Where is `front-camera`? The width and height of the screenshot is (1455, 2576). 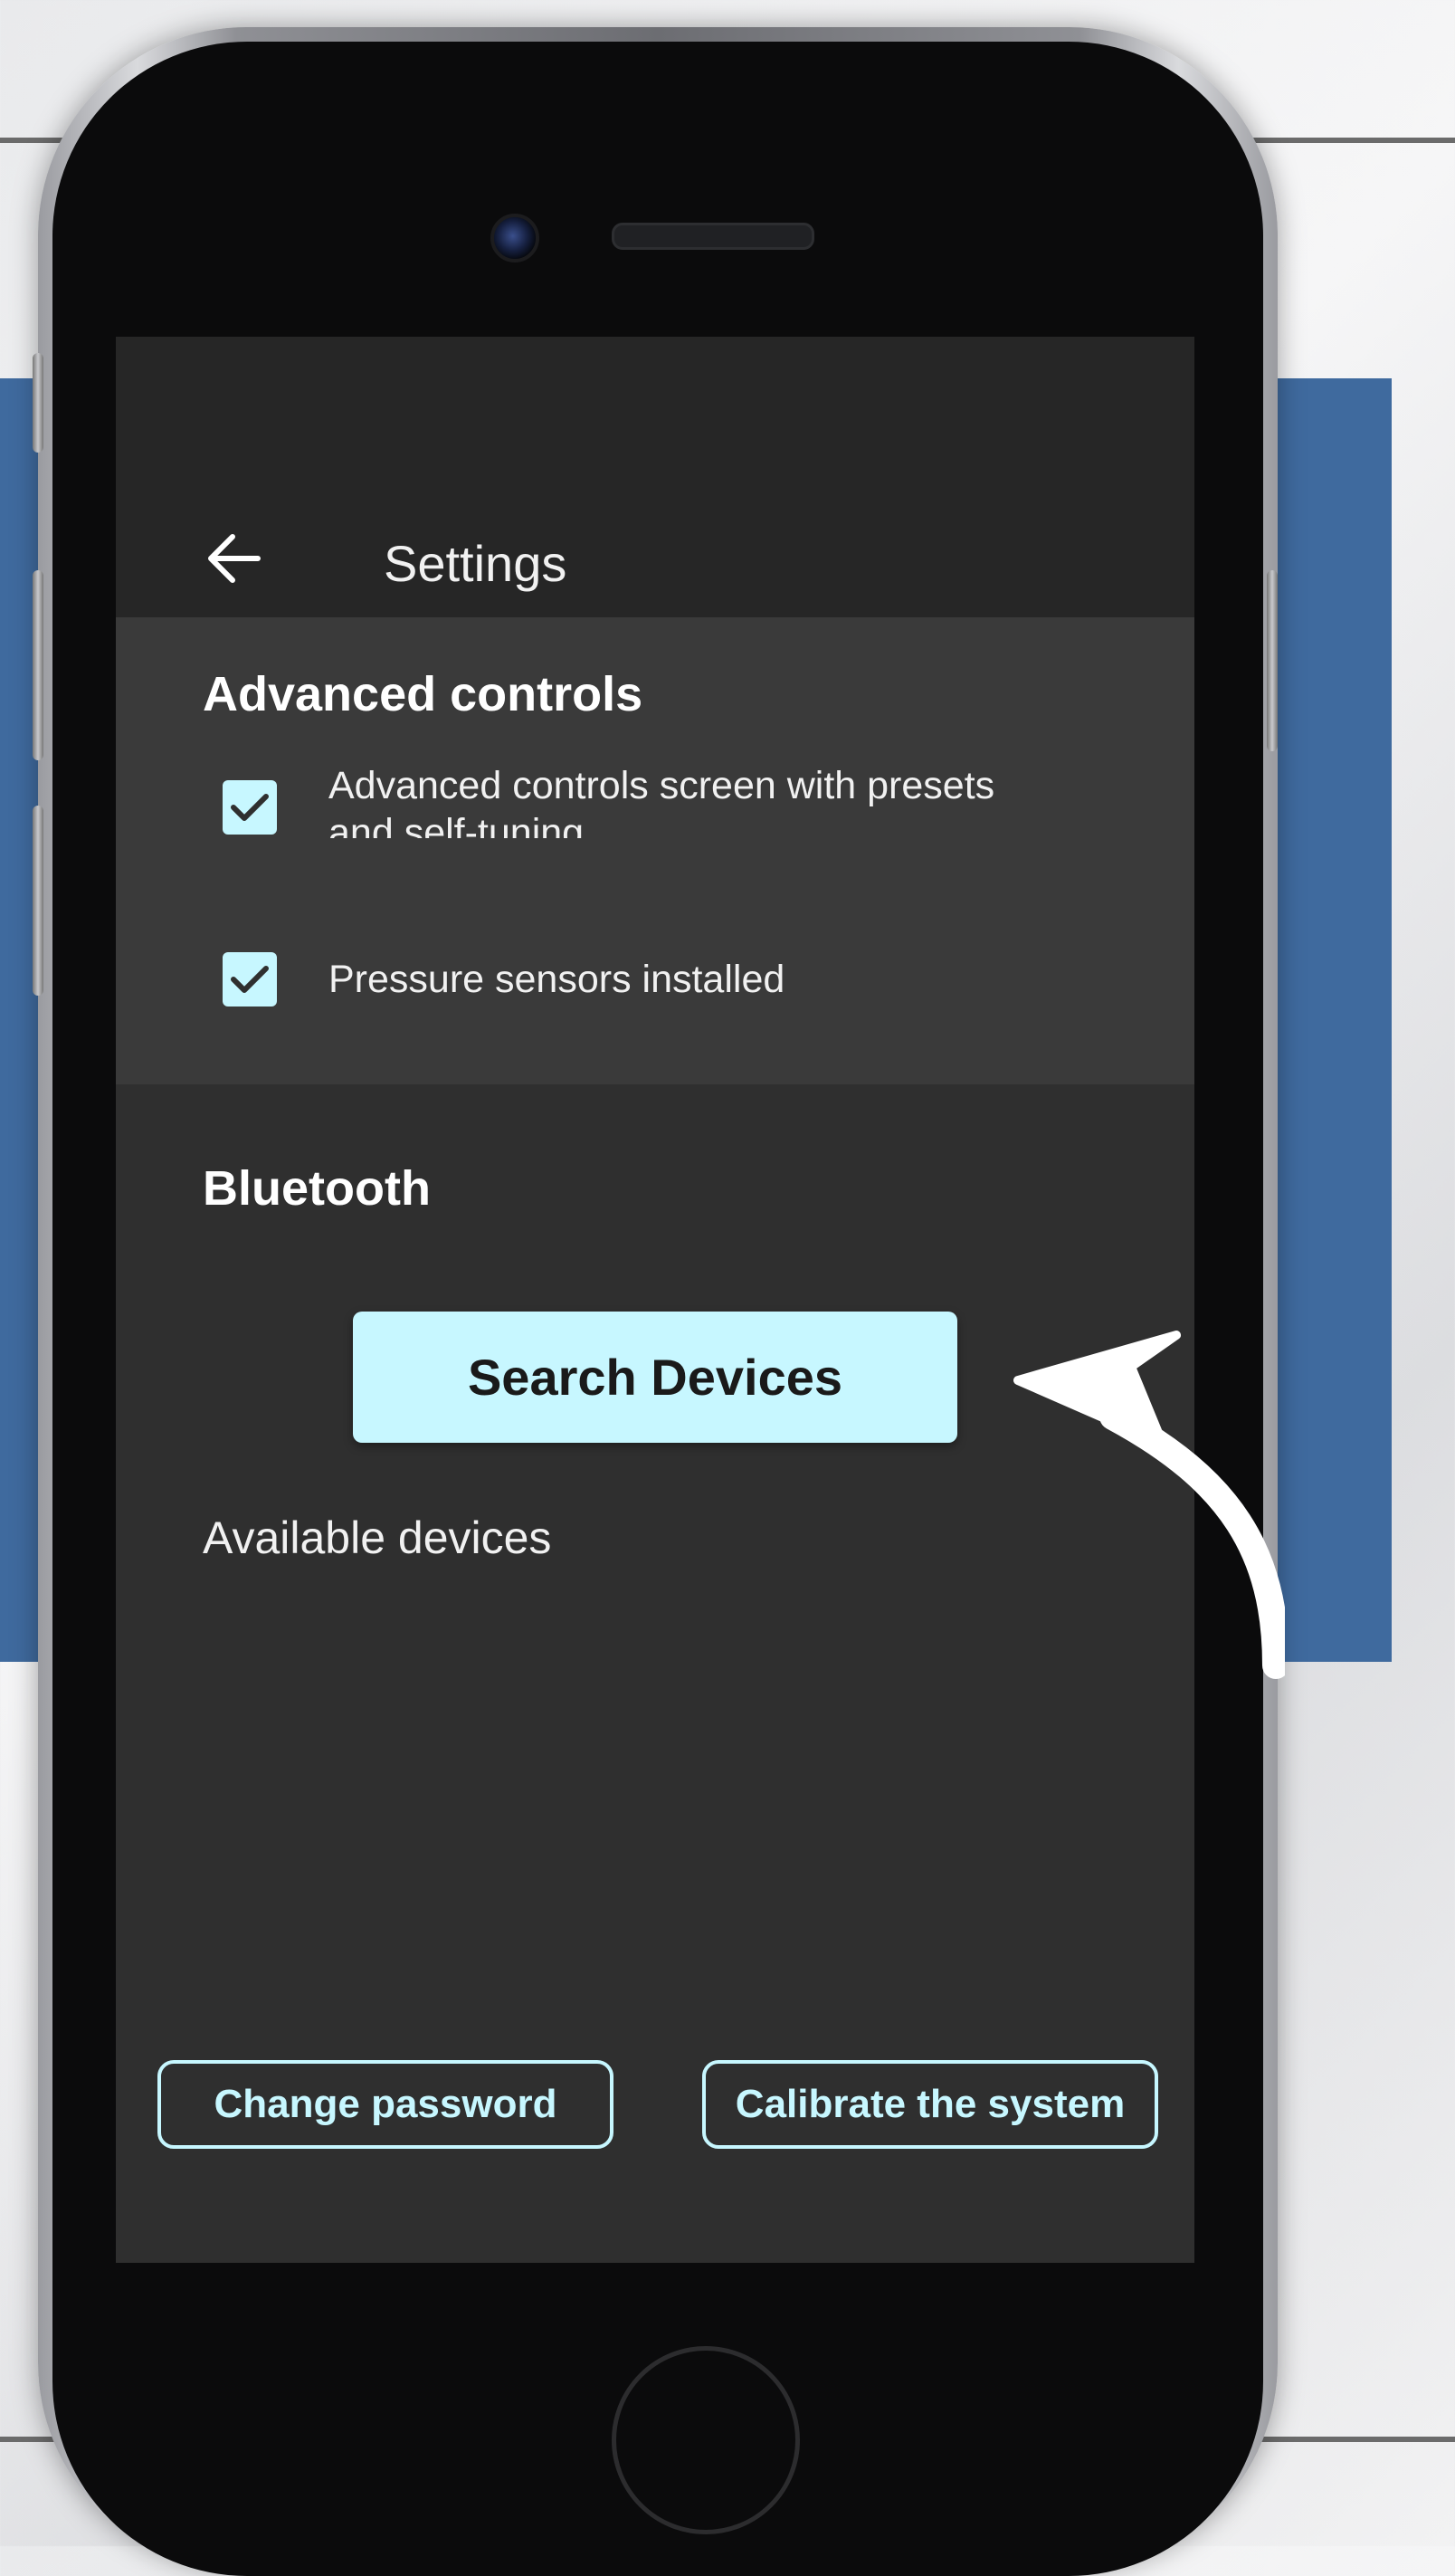
front-camera is located at coordinates (514, 238).